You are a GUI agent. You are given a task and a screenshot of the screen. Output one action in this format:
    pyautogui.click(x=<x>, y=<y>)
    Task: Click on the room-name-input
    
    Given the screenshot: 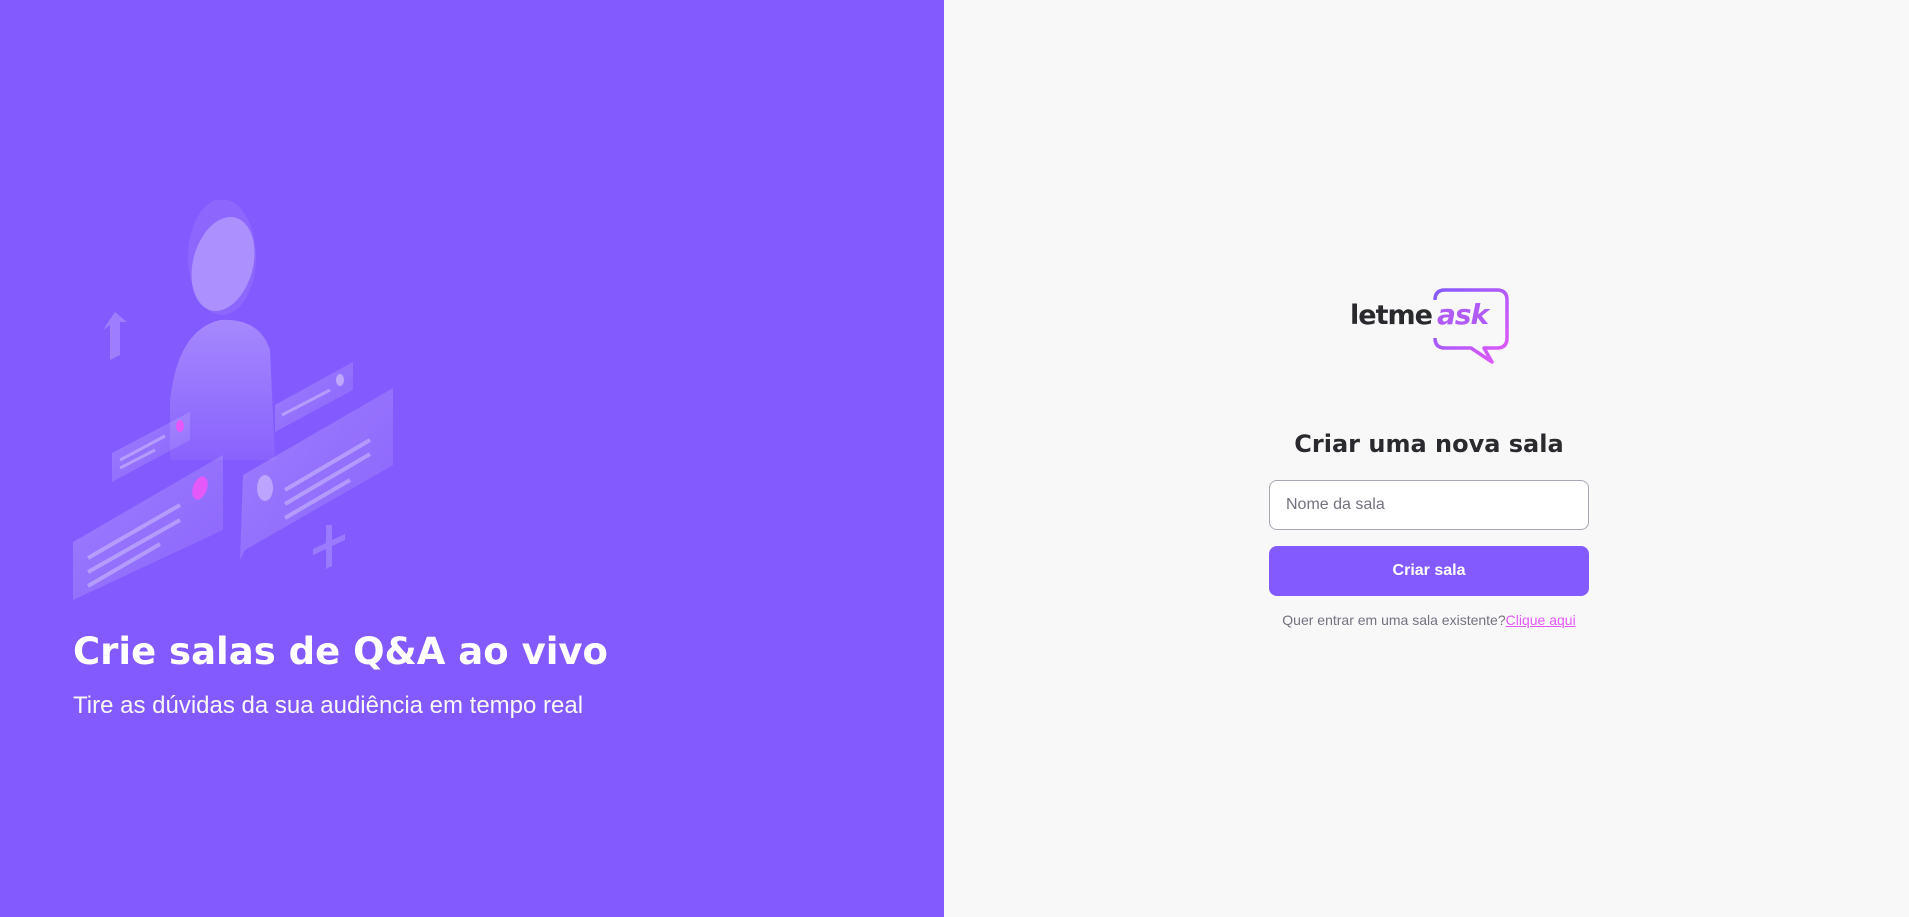 What is the action you would take?
    pyautogui.click(x=1429, y=505)
    